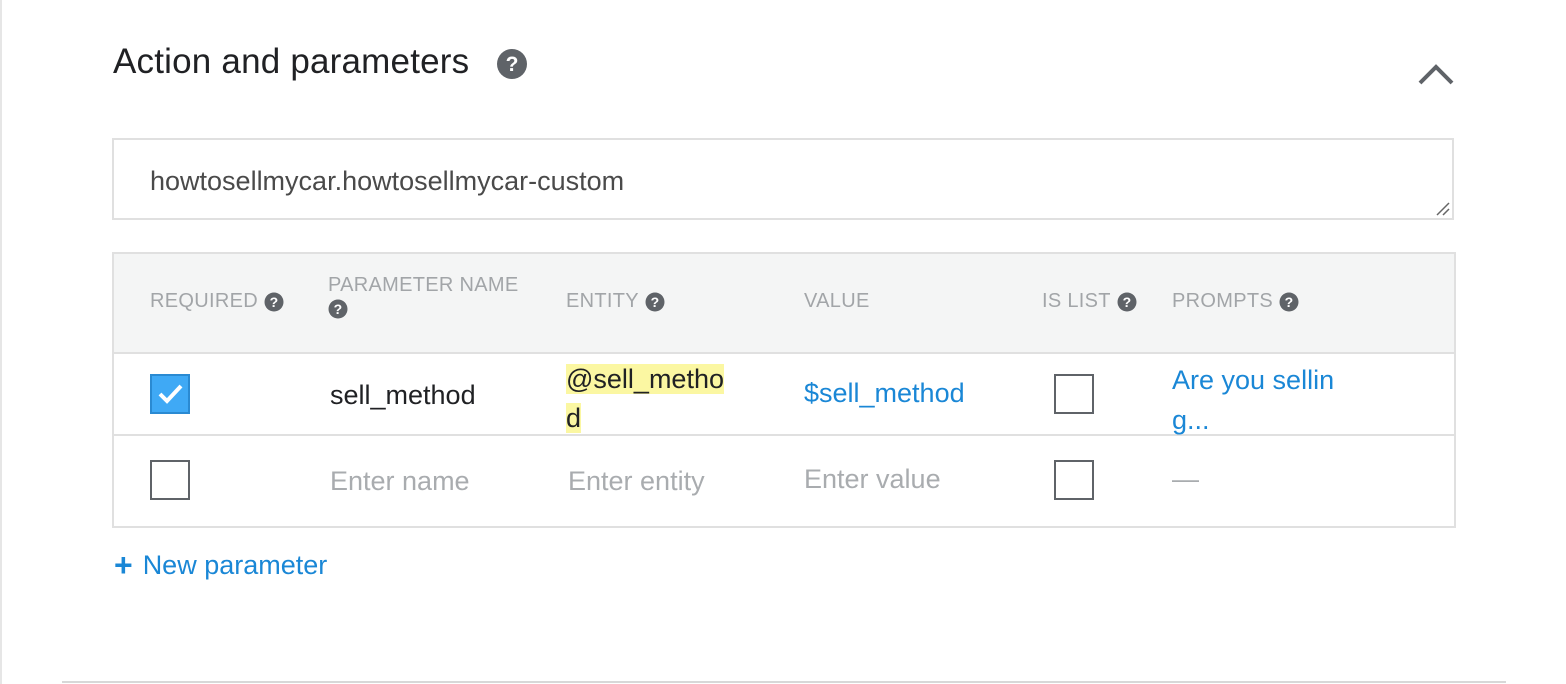  I want to click on header-value-label: VALUE, so click(837, 301).